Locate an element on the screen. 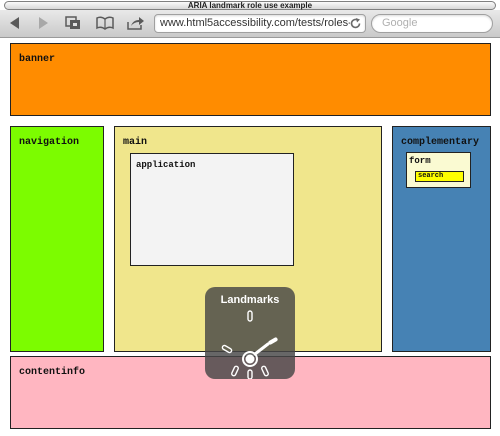 The height and width of the screenshot is (436, 500). rotor-title: Landmarks is located at coordinates (250, 300).